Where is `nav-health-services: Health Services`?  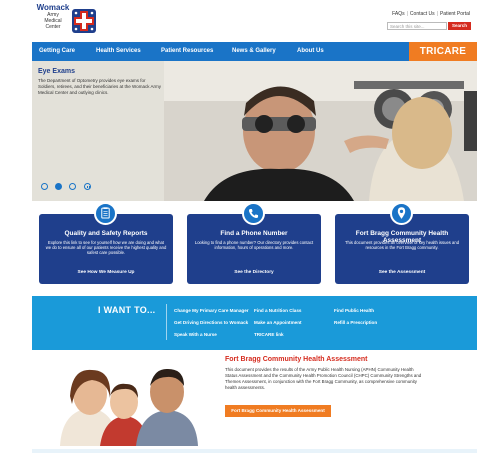 nav-health-services: Health Services is located at coordinates (118, 51).